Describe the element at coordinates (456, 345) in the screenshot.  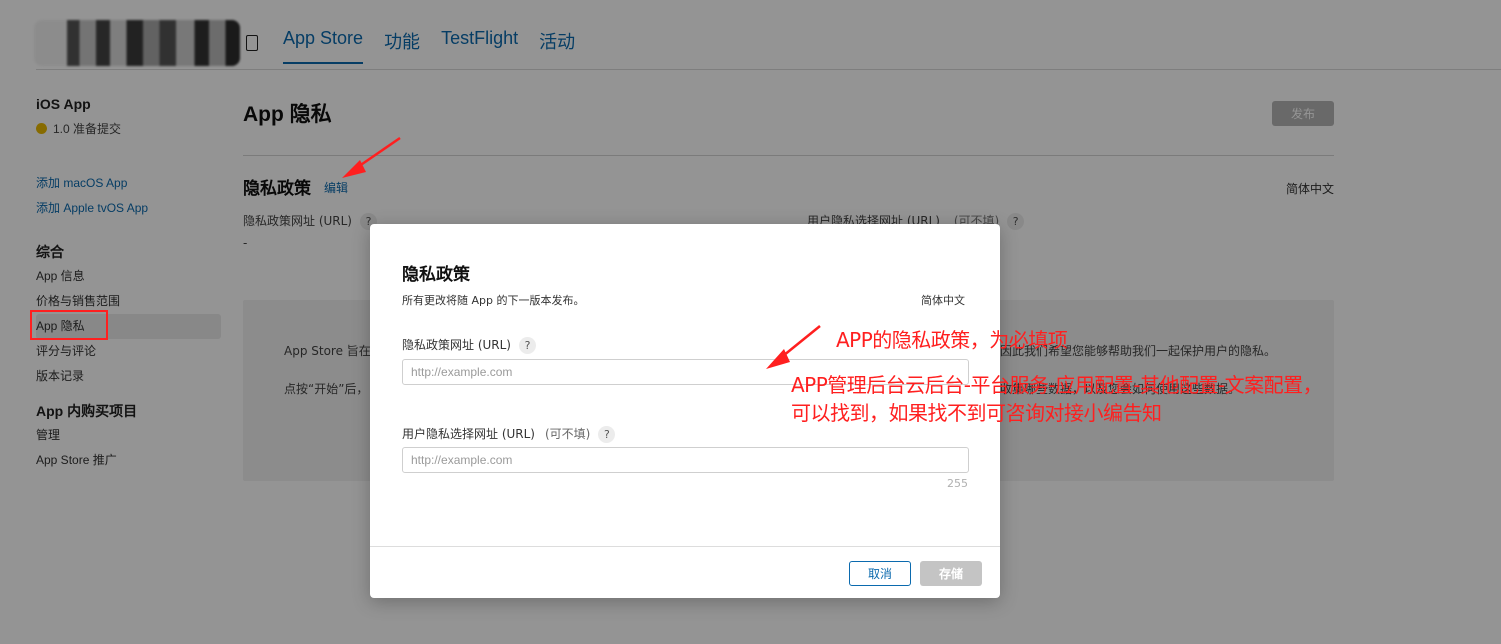
I see `policy-url-input-label-text: 隐私政策网址 (URL)` at that location.